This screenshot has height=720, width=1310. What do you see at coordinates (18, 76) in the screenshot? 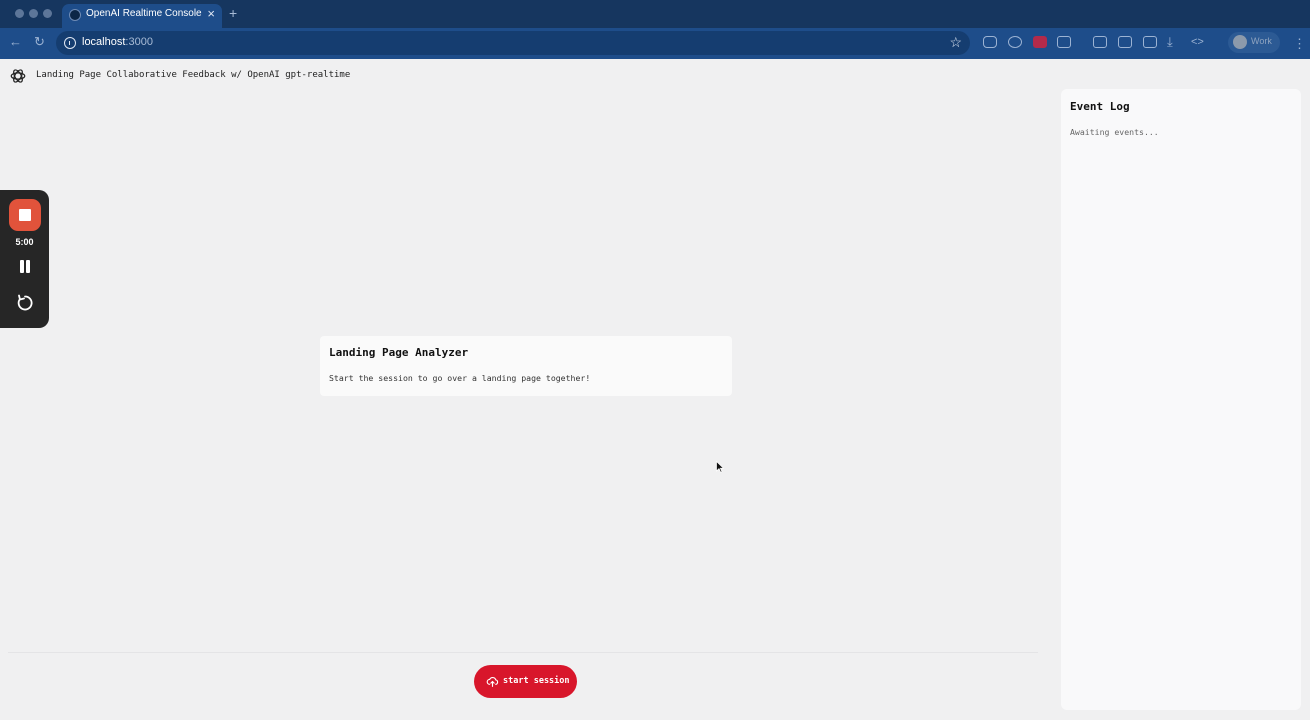
I see `openai-logo-icon` at bounding box center [18, 76].